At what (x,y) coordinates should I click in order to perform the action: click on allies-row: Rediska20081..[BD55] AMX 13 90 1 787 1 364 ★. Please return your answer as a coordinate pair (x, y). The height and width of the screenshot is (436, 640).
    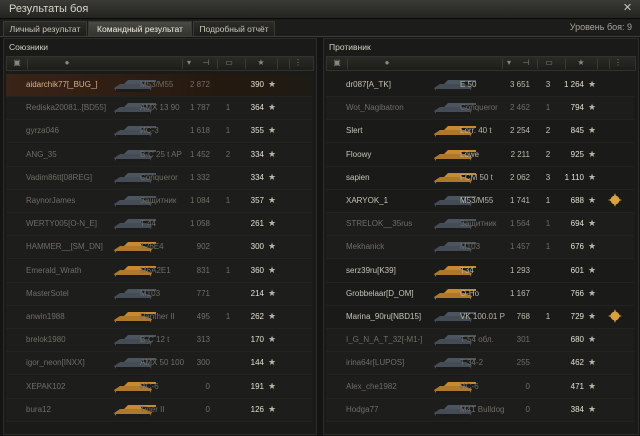
    Looking at the image, I should click on (159, 109).